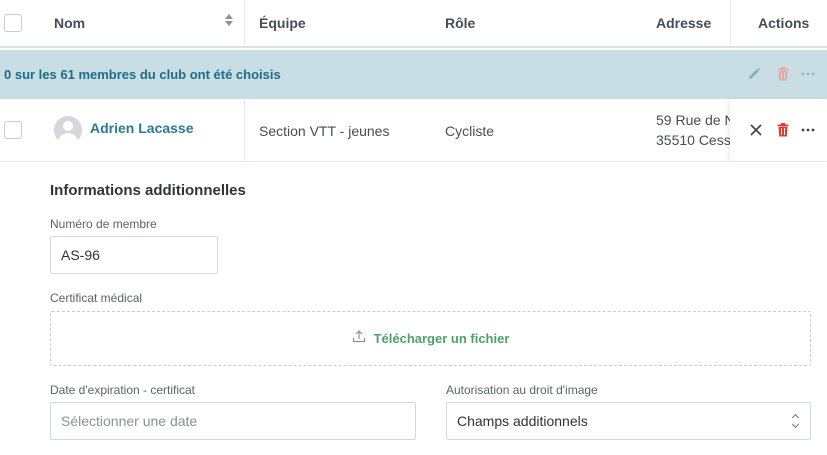 This screenshot has height=455, width=827. I want to click on table-header: Nom Équipe Rôle Adresse Actions, so click(413, 24).